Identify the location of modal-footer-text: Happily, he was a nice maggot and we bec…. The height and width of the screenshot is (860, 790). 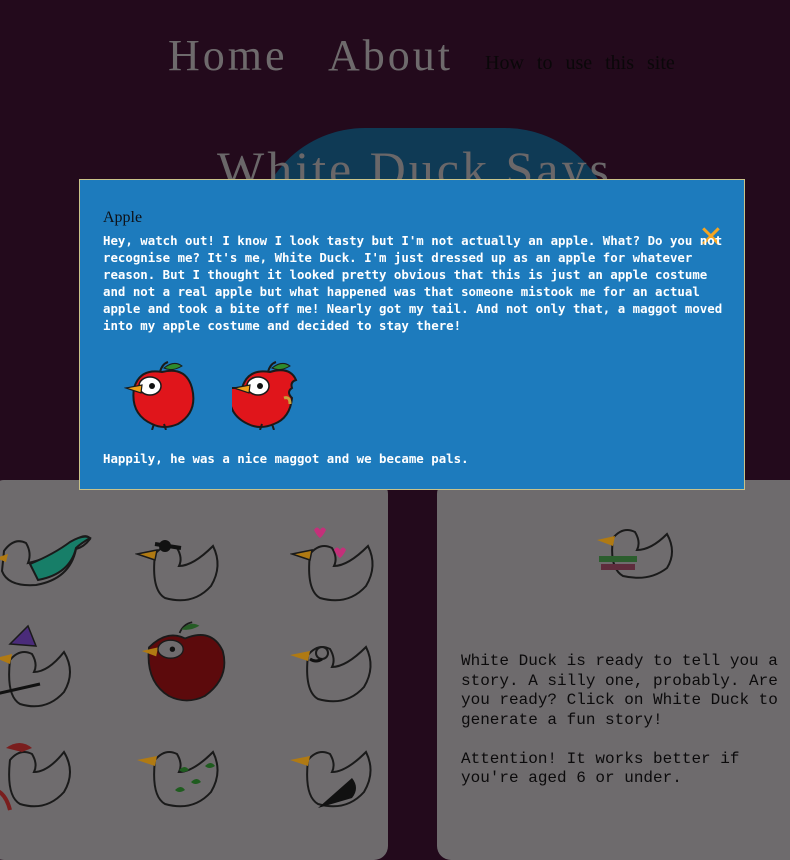
(286, 458).